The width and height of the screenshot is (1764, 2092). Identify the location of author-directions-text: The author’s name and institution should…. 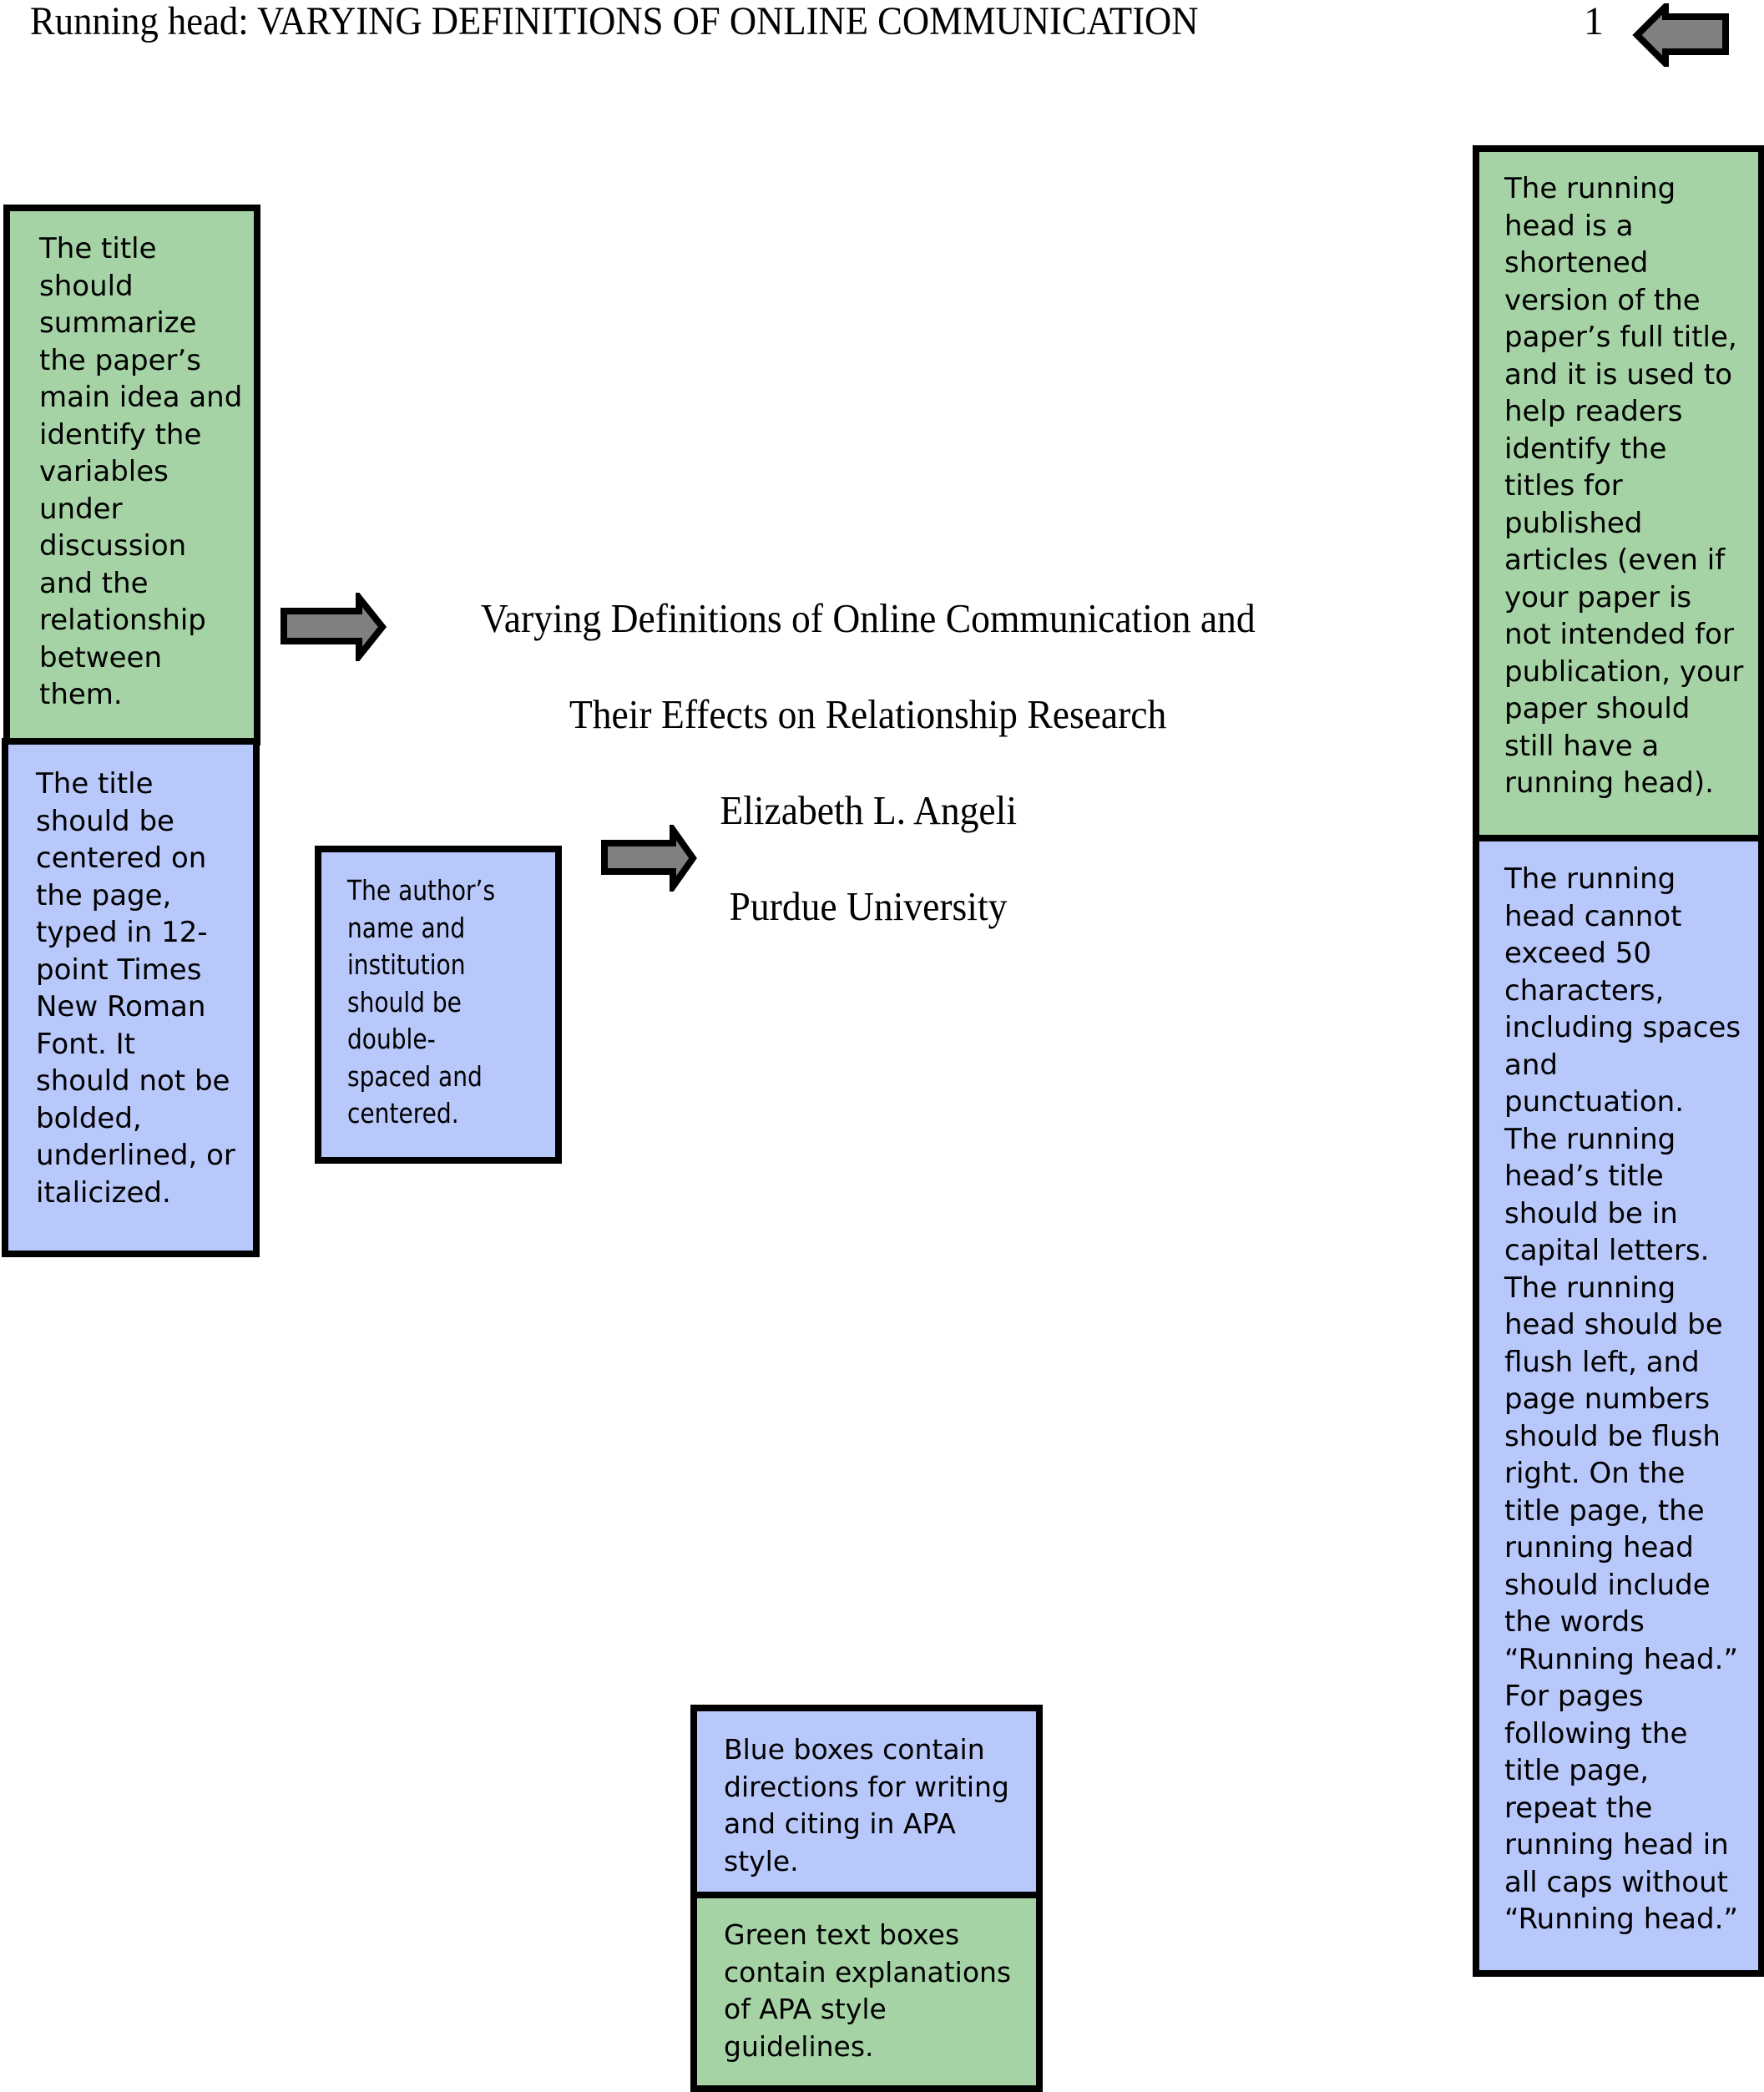
(421, 1001).